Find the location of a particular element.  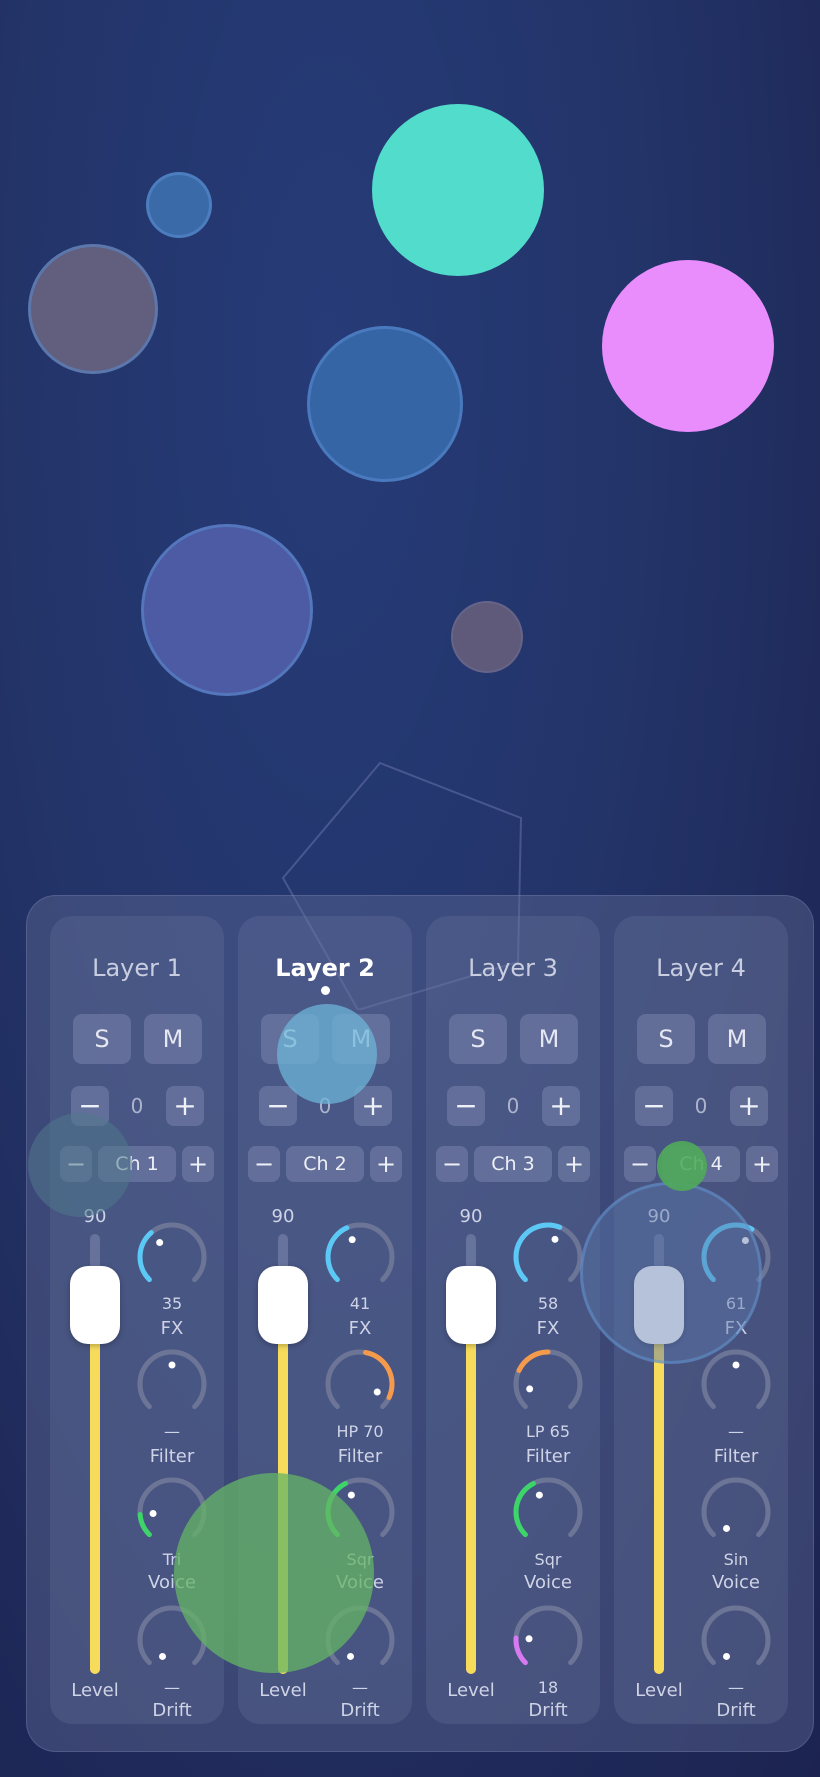

level-value: 90 is located at coordinates (471, 1216).